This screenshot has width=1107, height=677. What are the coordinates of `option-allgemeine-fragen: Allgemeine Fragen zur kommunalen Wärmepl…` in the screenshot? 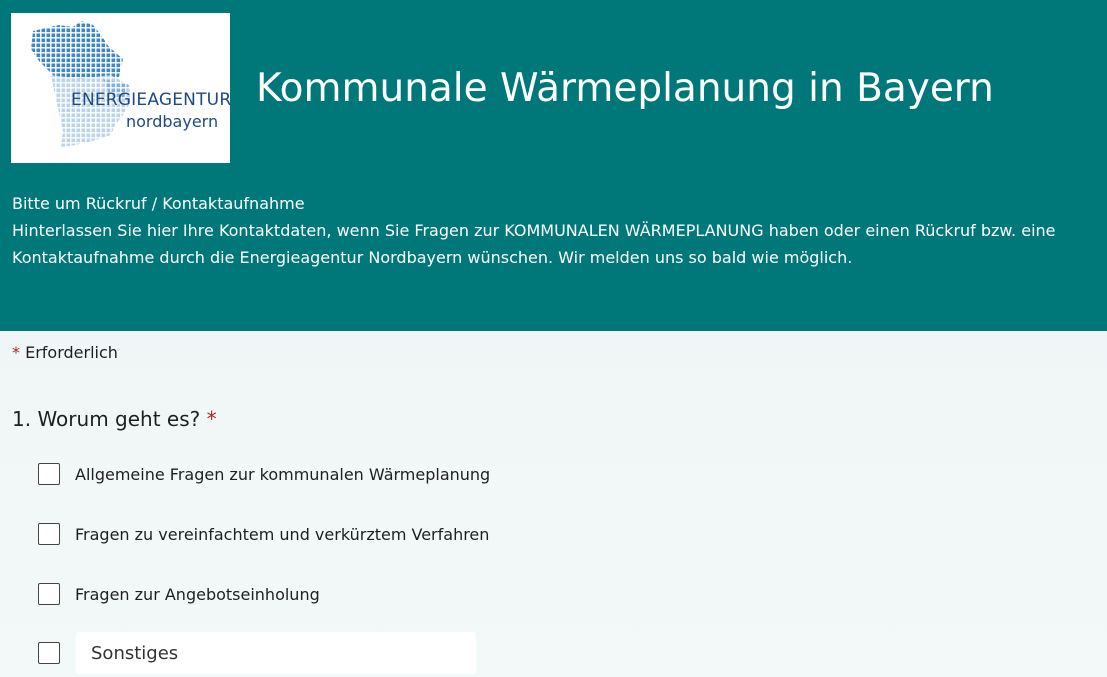 It's located at (264, 474).